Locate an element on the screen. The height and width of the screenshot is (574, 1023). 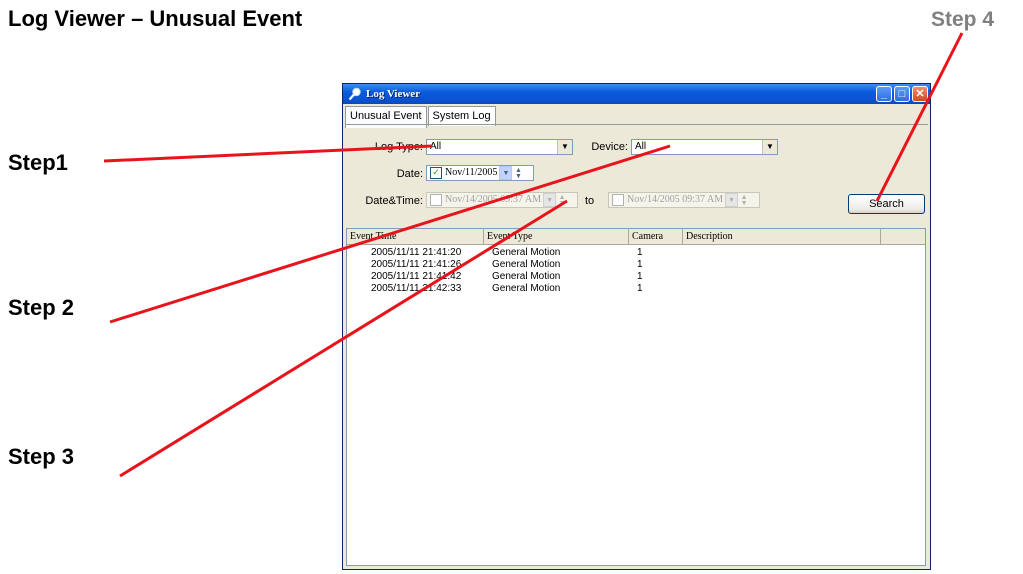
table-header: Event Time Event Type Camera Description is located at coordinates (636, 237).